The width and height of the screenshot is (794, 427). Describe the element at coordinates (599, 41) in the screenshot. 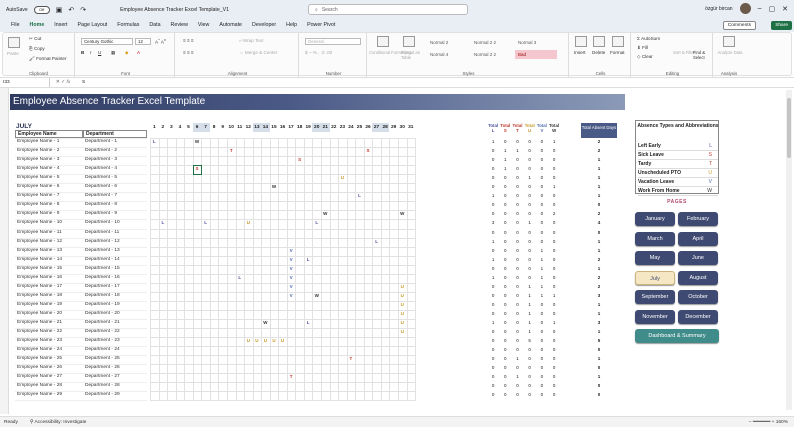

I see `delete-icon` at that location.